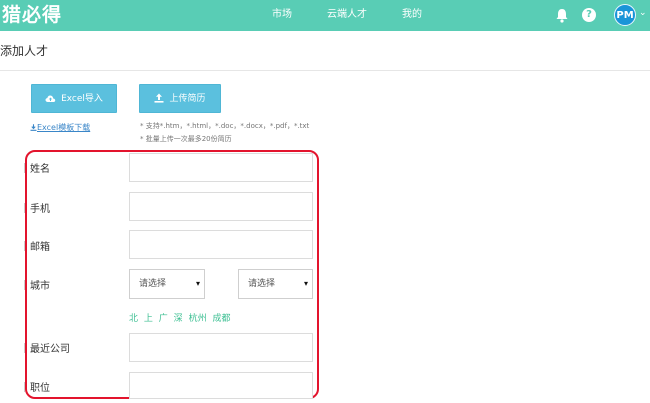  Describe the element at coordinates (221, 347) in the screenshot. I see `recent-company-input` at that location.